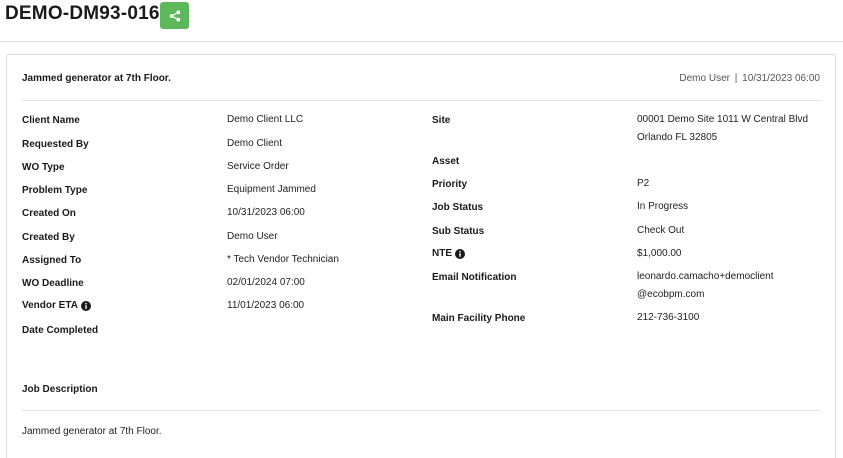  What do you see at coordinates (52, 260) in the screenshot?
I see `assigned-to-label: Assigned To` at bounding box center [52, 260].